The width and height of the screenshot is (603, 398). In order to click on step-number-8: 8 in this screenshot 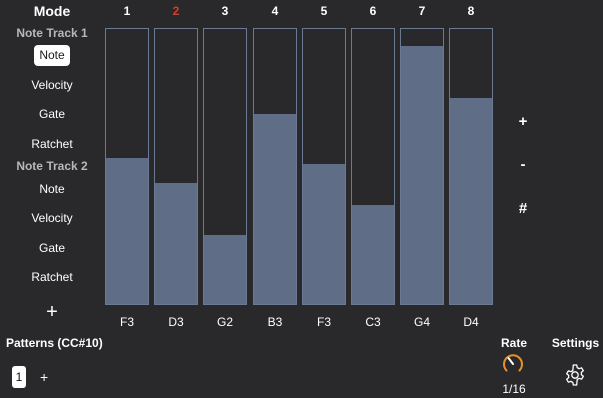, I will do `click(471, 11)`.